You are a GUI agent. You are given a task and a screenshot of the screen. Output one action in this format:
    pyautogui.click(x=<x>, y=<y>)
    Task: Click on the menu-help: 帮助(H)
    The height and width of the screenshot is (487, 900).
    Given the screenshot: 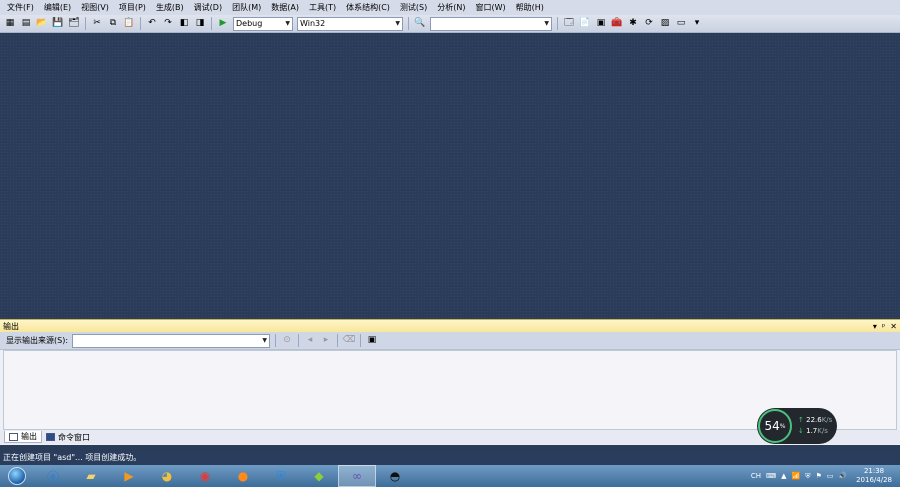 What is the action you would take?
    pyautogui.click(x=530, y=7)
    